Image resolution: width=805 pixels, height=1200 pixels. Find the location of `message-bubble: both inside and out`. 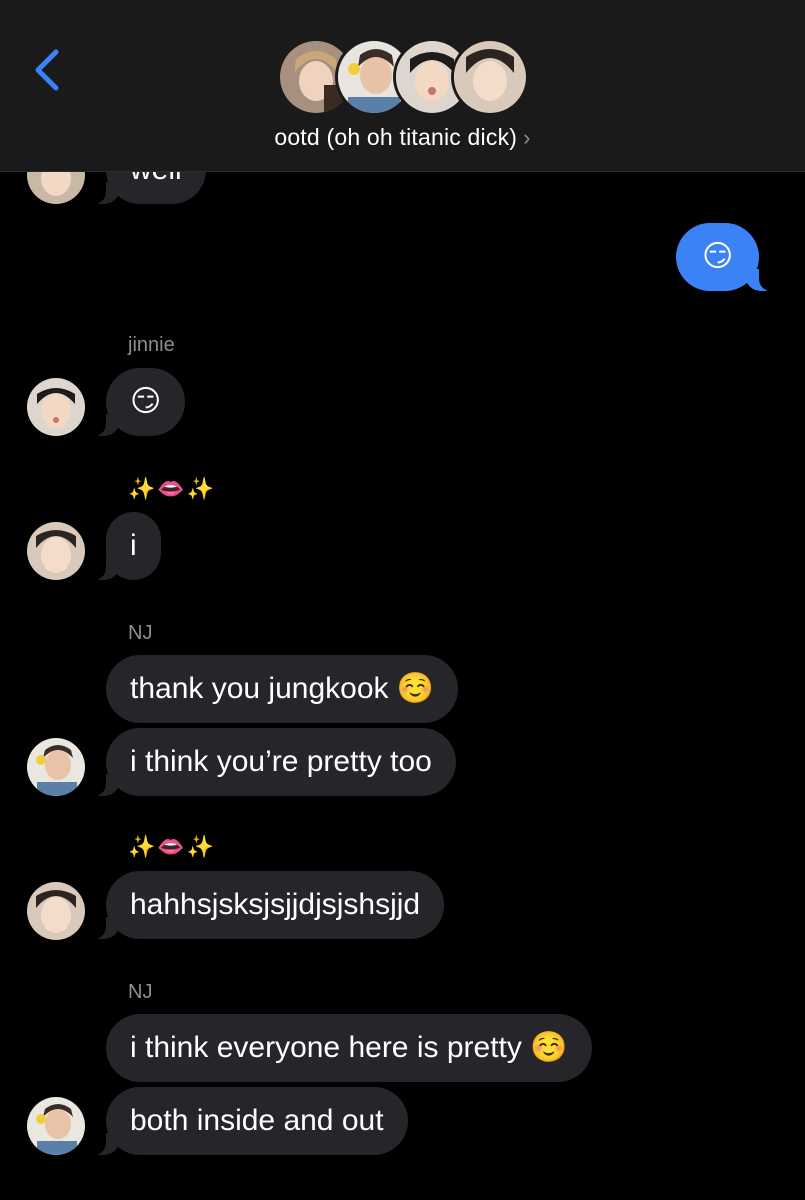

message-bubble: both inside and out is located at coordinates (248, 1121).